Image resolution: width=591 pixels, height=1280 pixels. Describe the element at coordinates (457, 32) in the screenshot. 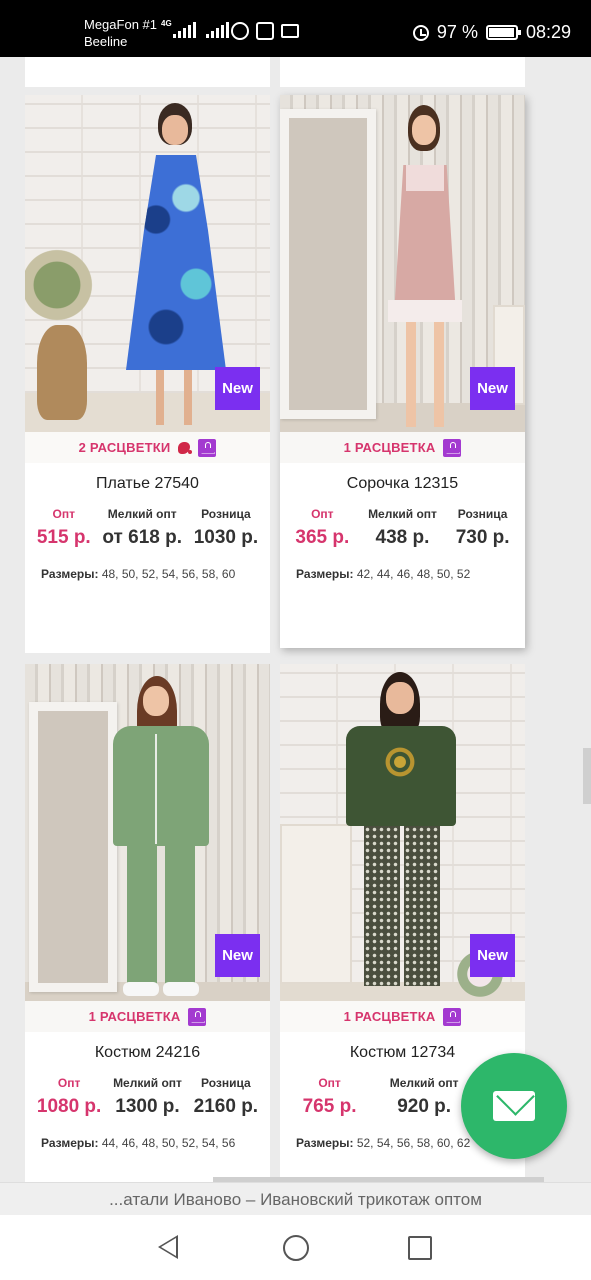

I see `battery-percent: 97 %` at that location.